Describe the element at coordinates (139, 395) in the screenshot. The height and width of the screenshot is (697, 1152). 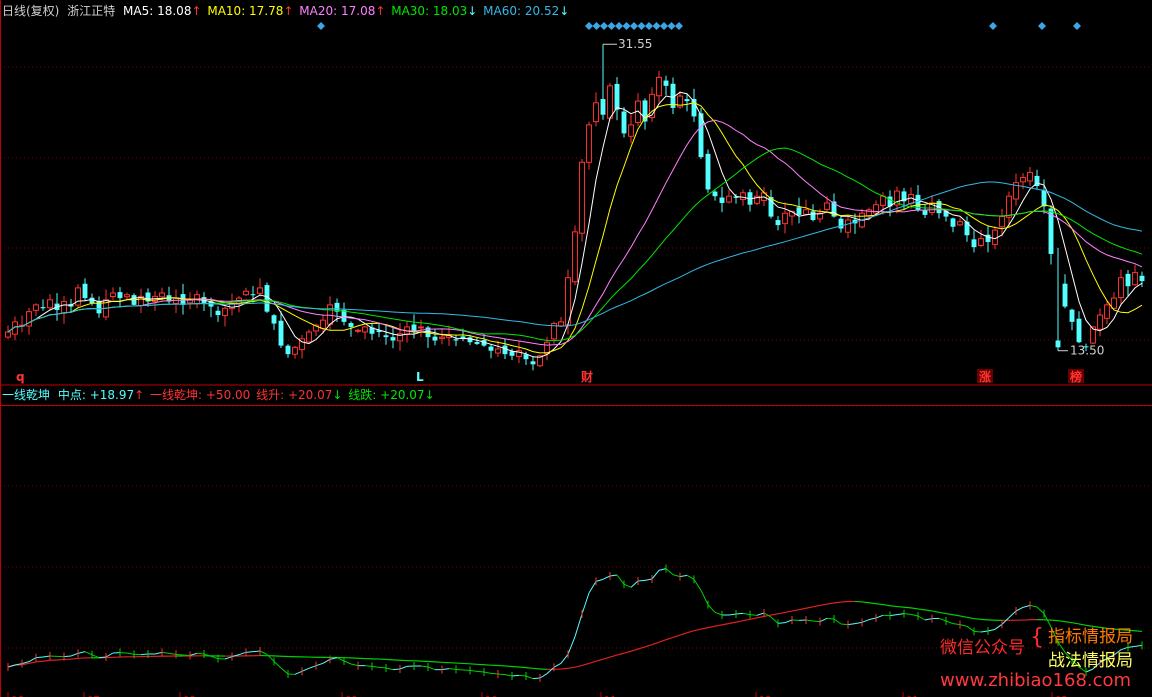
I see `indicator-mid-arrow: ↑` at that location.